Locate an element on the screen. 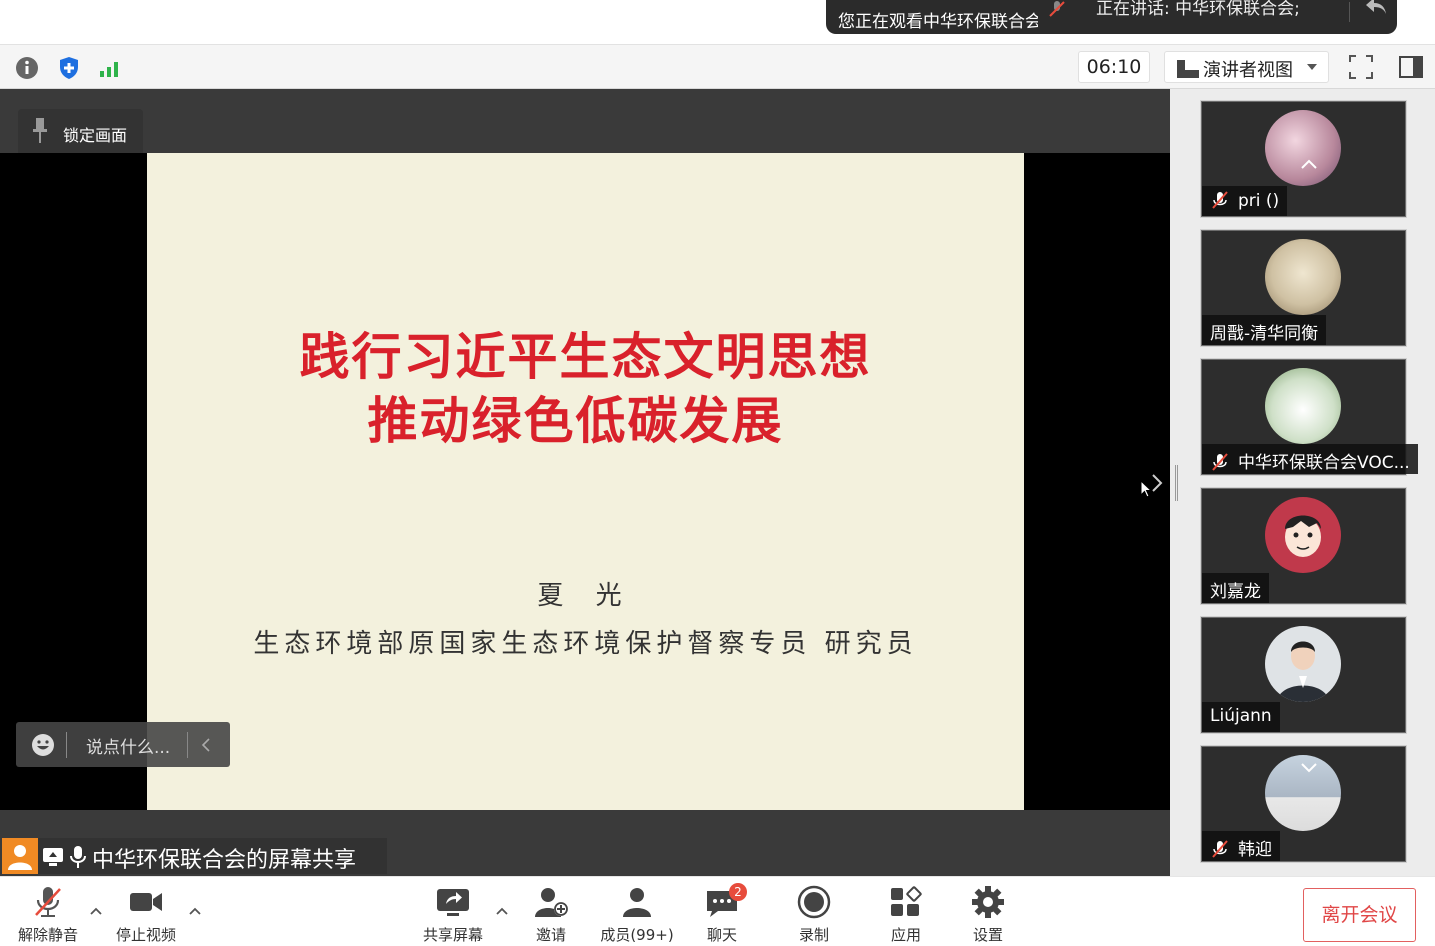 This screenshot has width=1435, height=946. slide-title-line2: 推动绿色低碳发展 is located at coordinates (575, 420).